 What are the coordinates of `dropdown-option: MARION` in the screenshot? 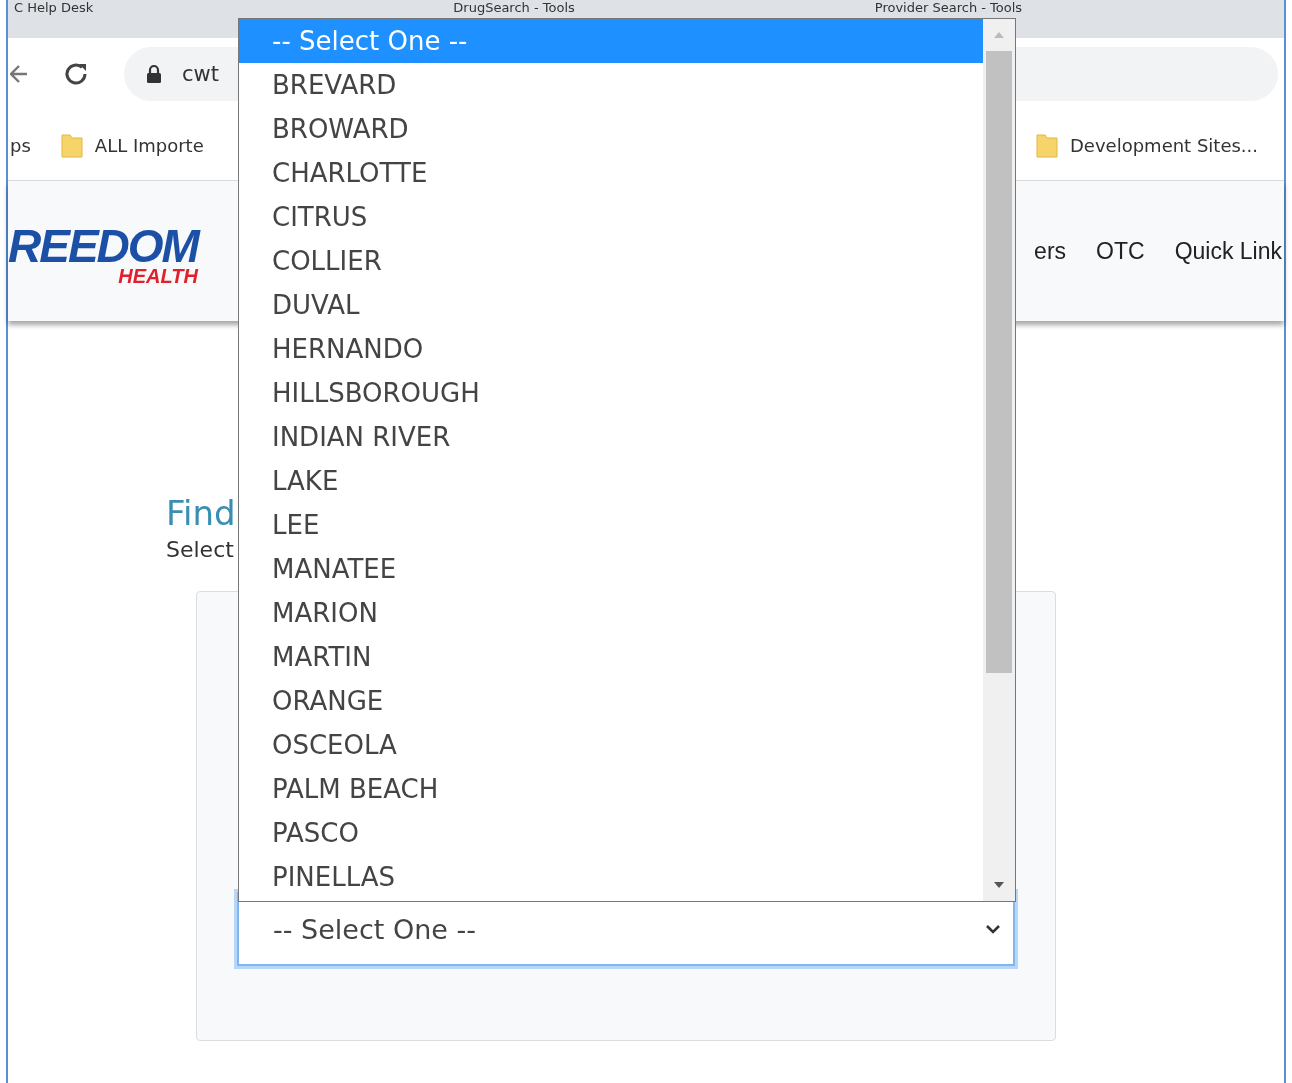 It's located at (611, 613).